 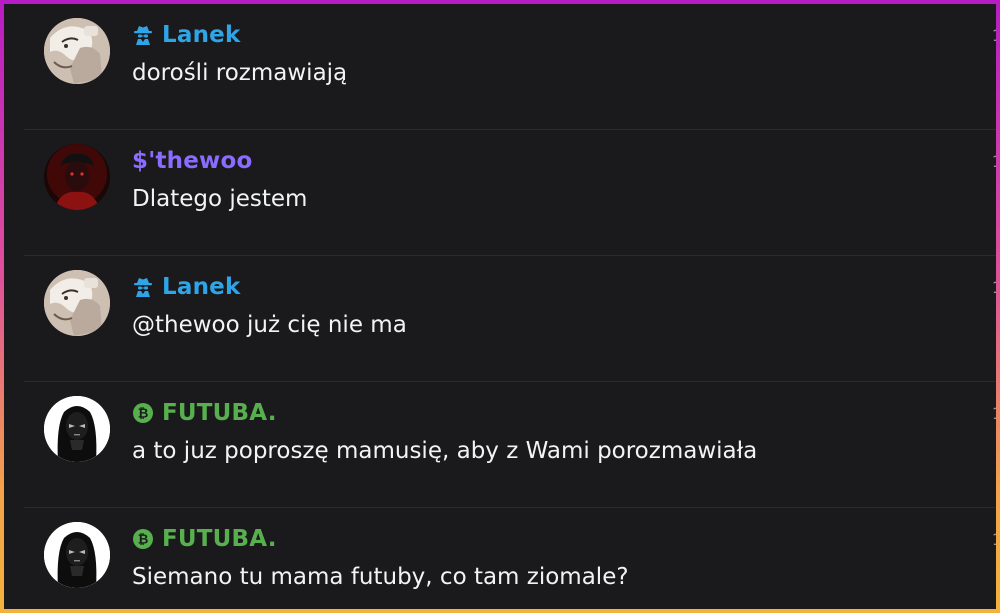 What do you see at coordinates (269, 325) in the screenshot?
I see `message-text: @thewoo już cię nie ma` at bounding box center [269, 325].